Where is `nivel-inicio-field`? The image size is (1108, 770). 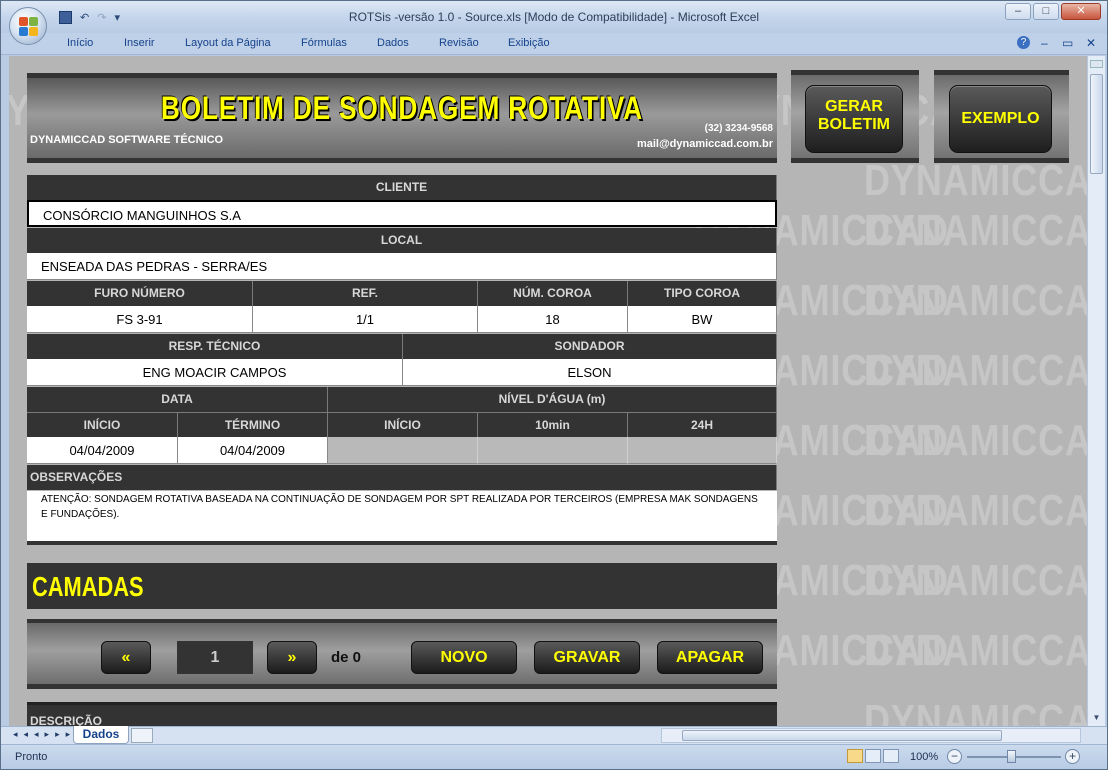
nivel-inicio-field is located at coordinates (403, 450).